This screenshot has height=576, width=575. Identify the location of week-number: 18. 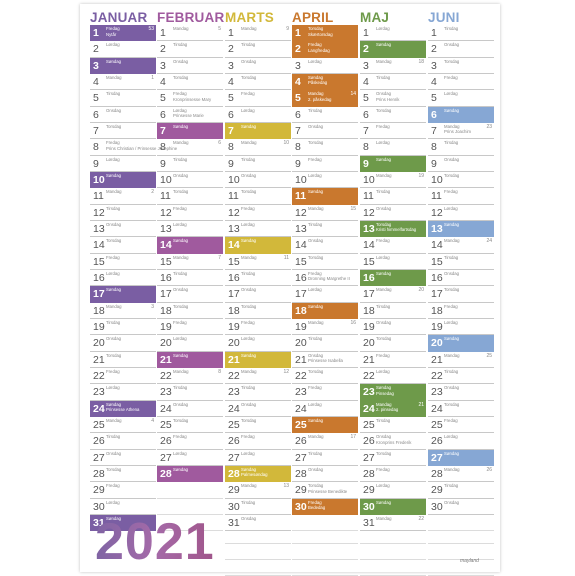
(421, 61).